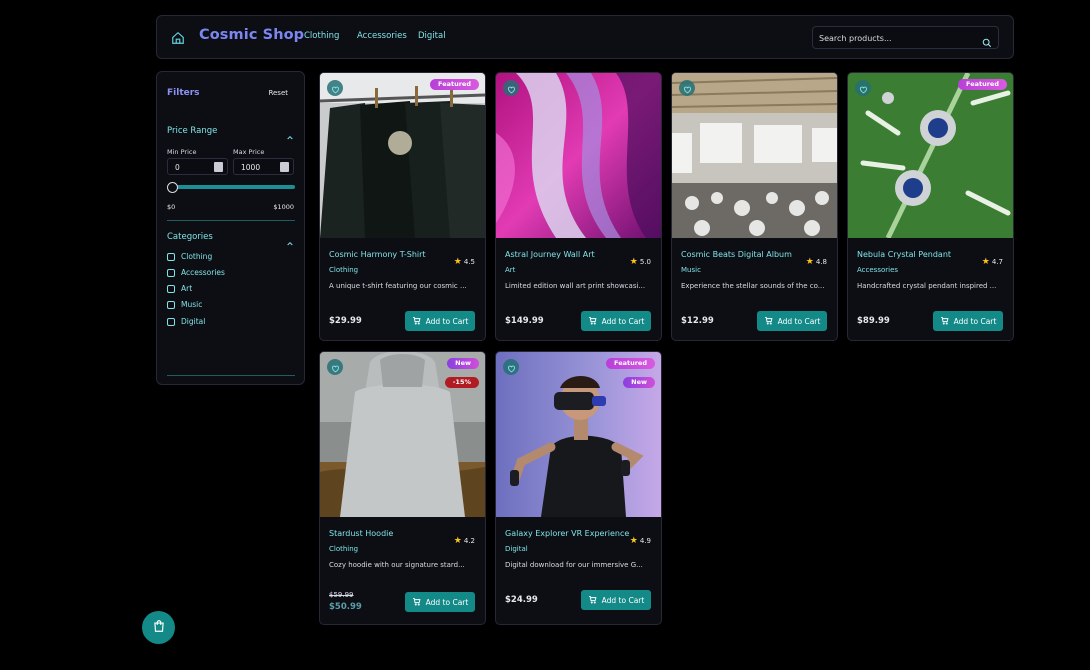 Image resolution: width=1090 pixels, height=670 pixels. I want to click on product-name: Galaxy Explorer VR Experience, so click(575, 533).